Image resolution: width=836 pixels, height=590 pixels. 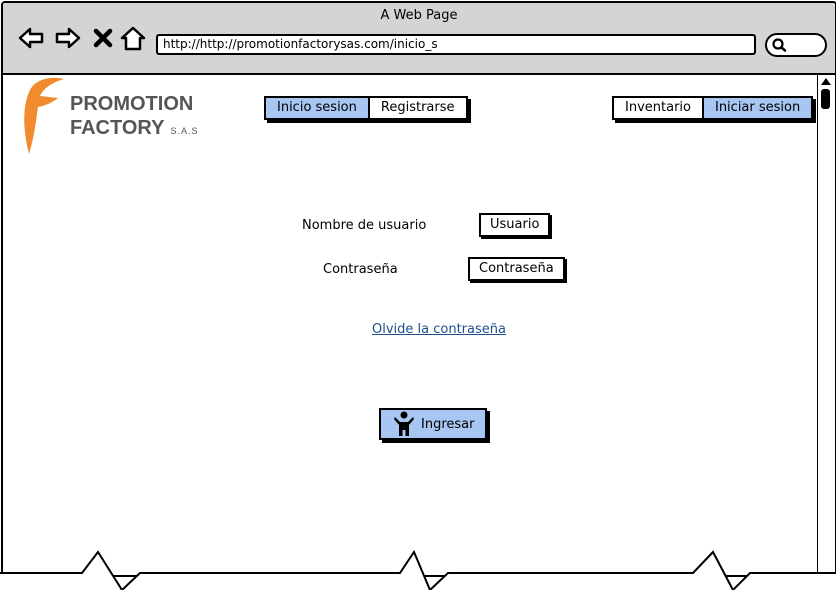 I want to click on auth-nav: Inicio sesion Registrarse, so click(x=366, y=108).